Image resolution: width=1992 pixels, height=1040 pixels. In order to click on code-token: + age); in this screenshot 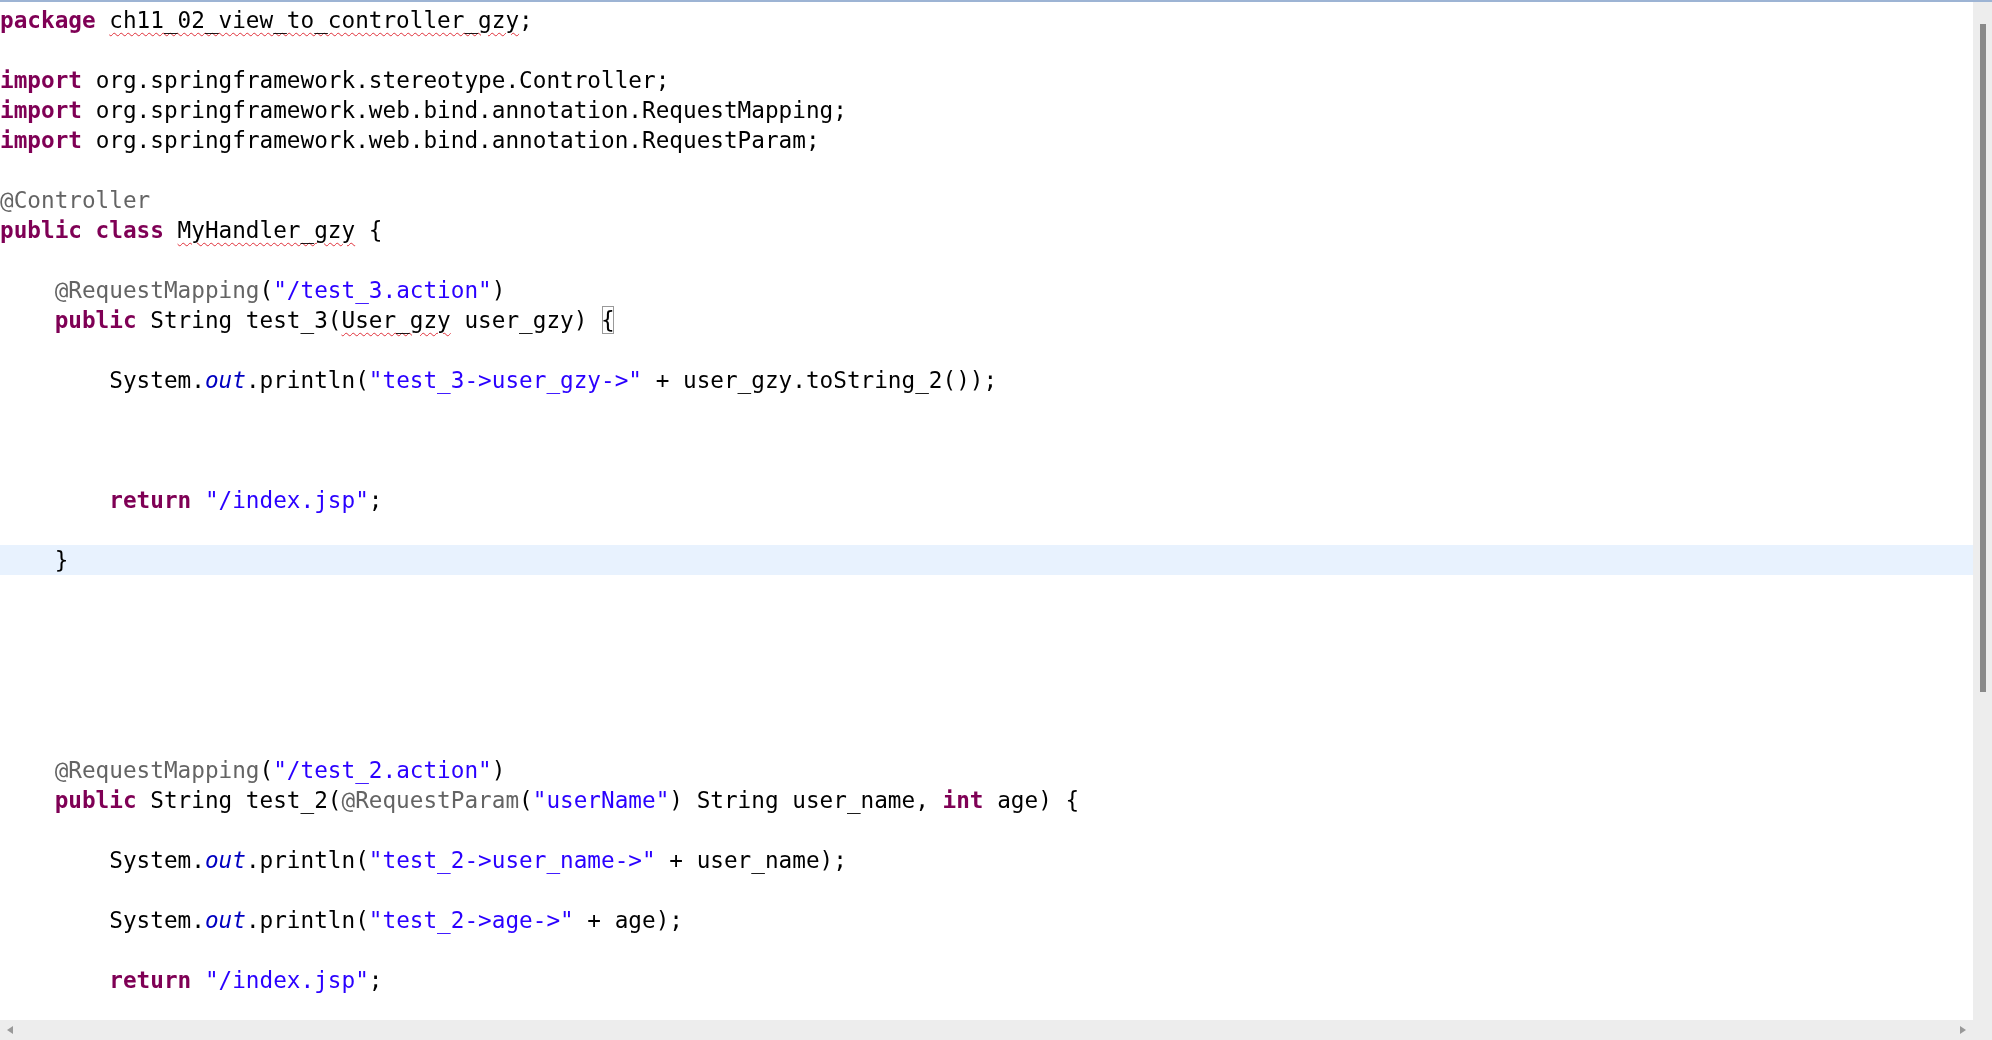, I will do `click(634, 920)`.